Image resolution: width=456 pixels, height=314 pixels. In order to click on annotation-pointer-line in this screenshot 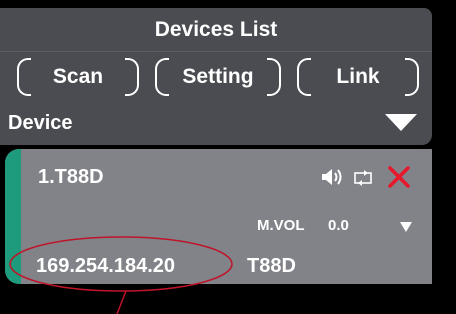, I will do `click(121, 302)`.